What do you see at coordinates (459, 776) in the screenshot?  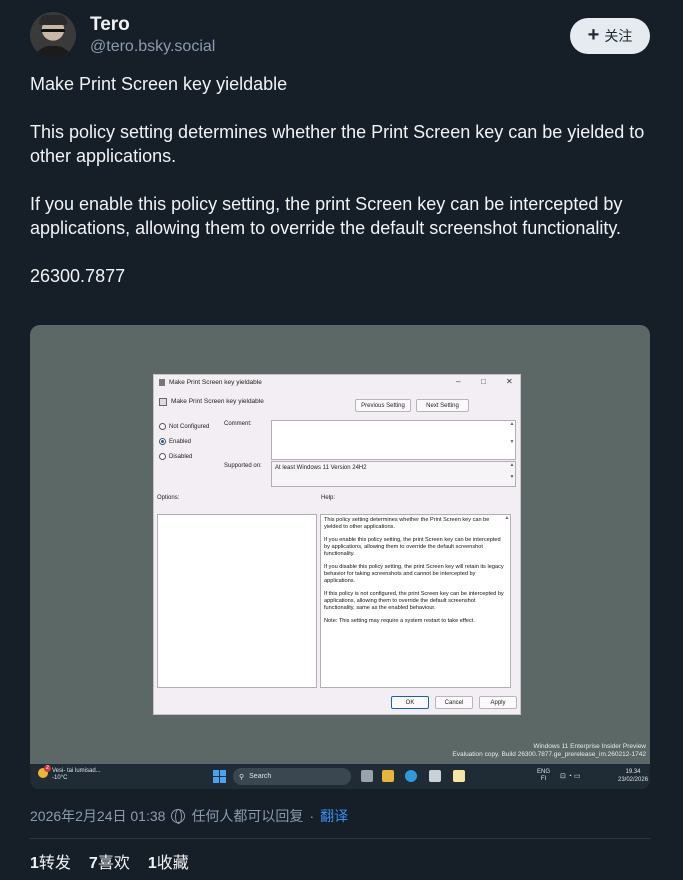 I see `notepad-icon` at bounding box center [459, 776].